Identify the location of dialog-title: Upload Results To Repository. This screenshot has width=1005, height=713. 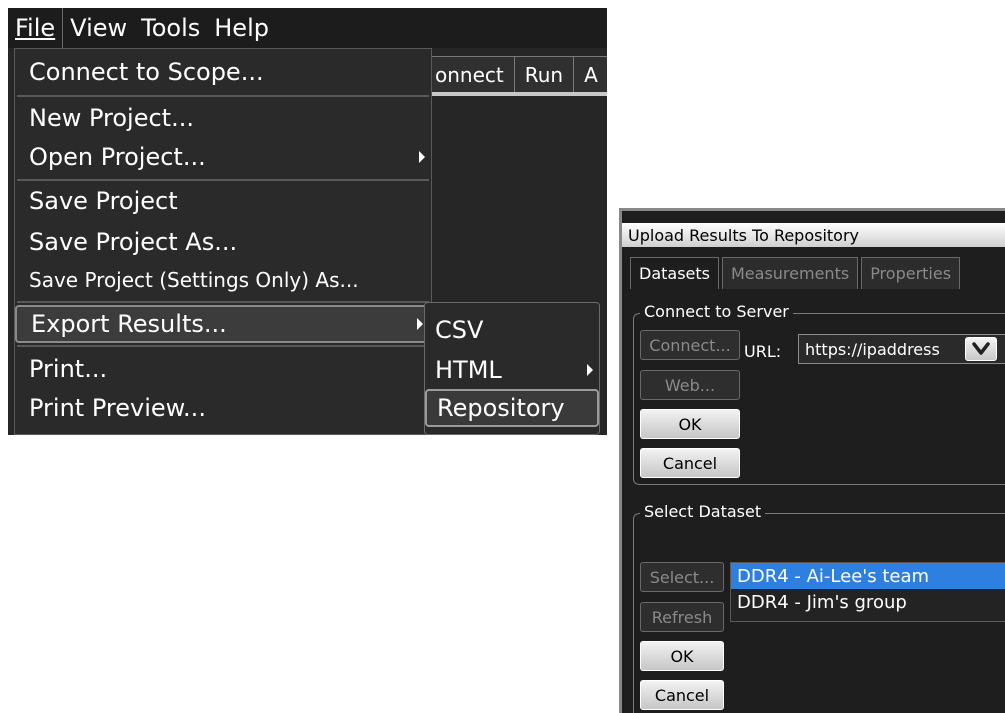
(813, 235).